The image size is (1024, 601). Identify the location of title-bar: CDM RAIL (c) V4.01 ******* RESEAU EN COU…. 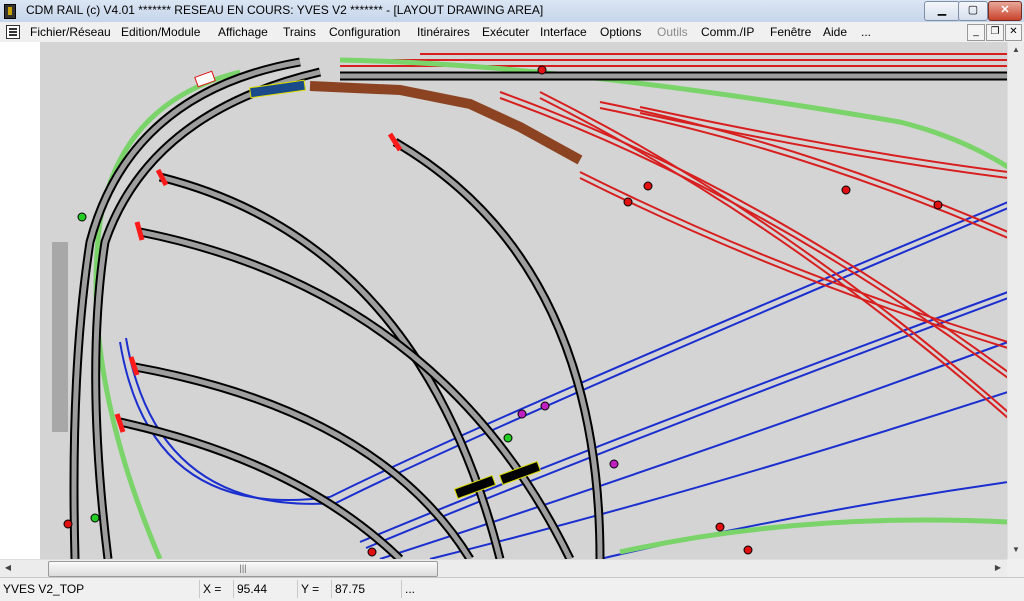
(512, 11).